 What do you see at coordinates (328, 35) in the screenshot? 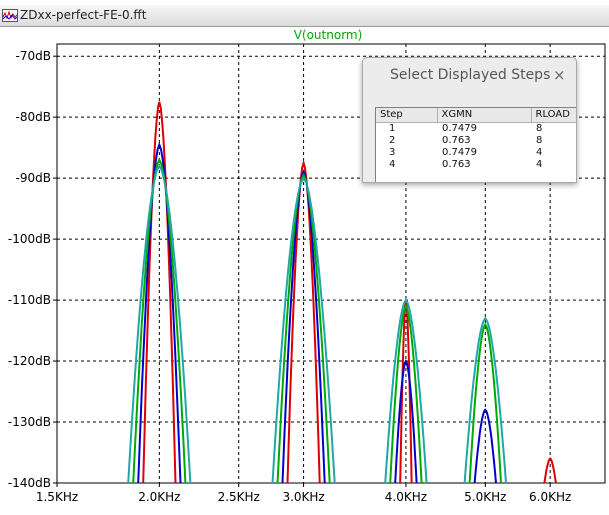
I see `trace-title: V(outnorm)` at bounding box center [328, 35].